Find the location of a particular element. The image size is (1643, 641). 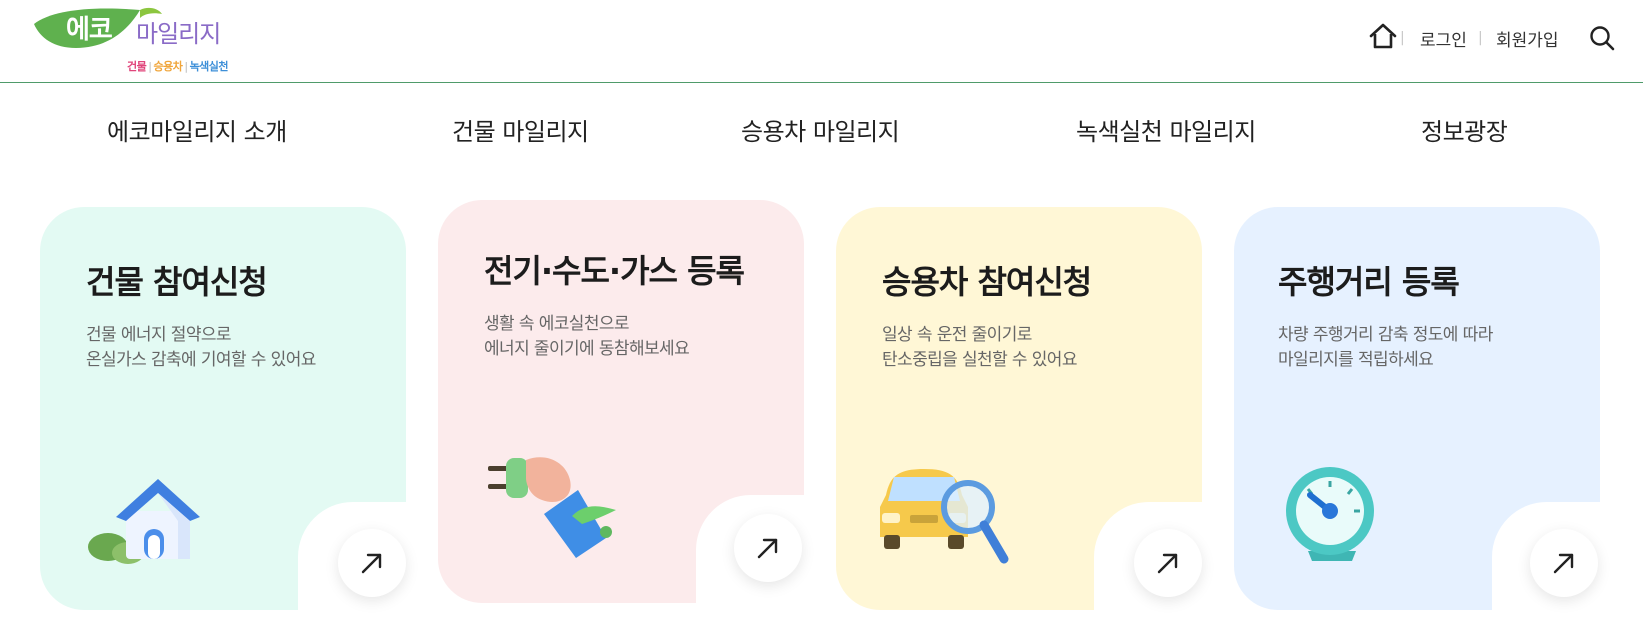

nav-item-car: 승용차 마일리지 is located at coordinates (820, 129).